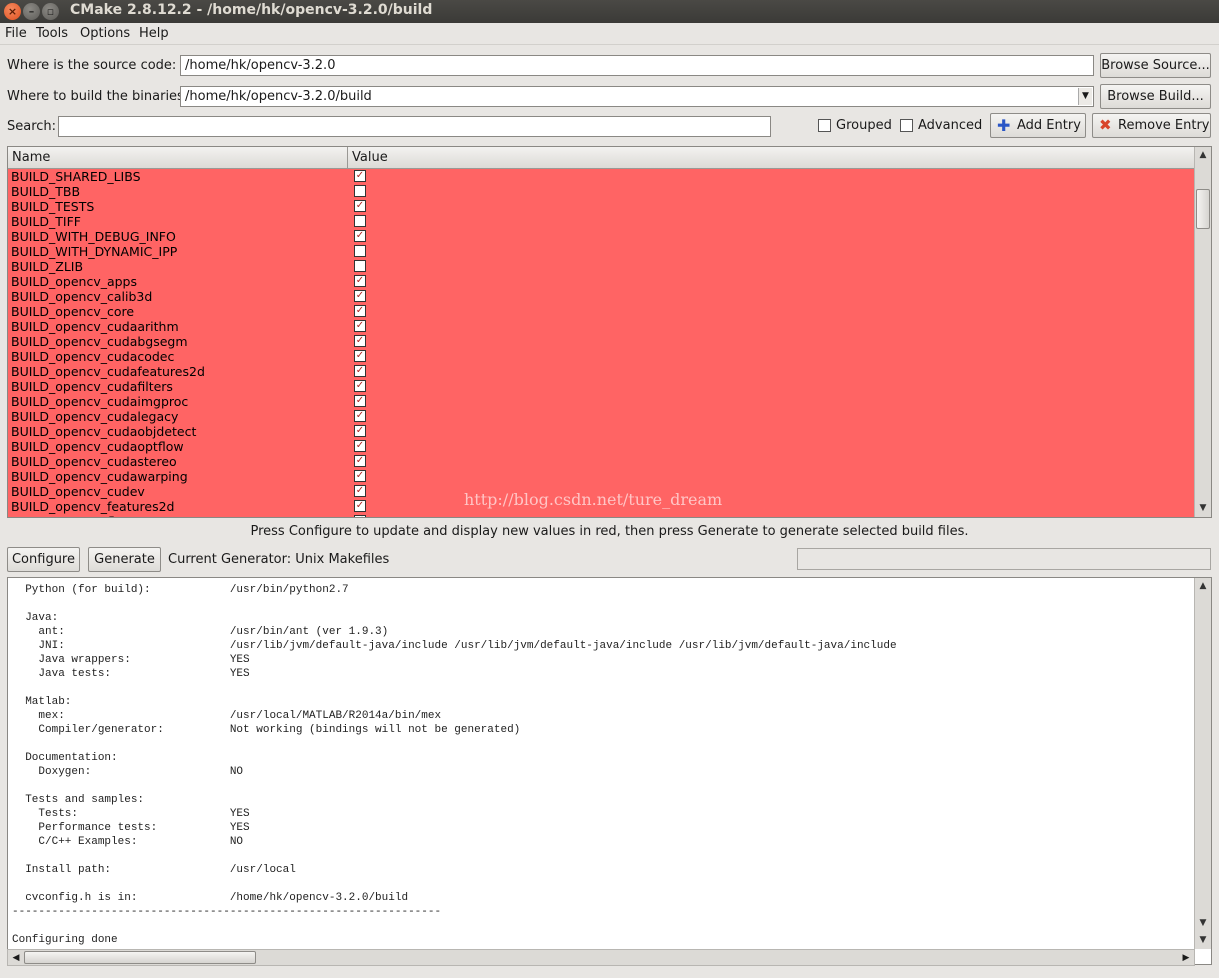 The image size is (1219, 978). Describe the element at coordinates (1105, 125) in the screenshot. I see `remove-icon: ✖` at that location.